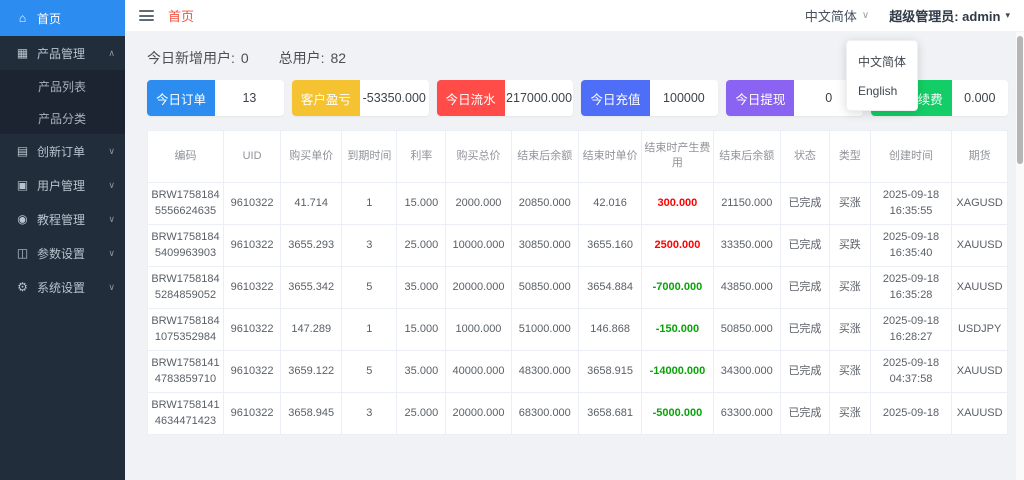 This screenshot has width=1024, height=480. I want to click on order-icon: ▤, so click(22, 151).